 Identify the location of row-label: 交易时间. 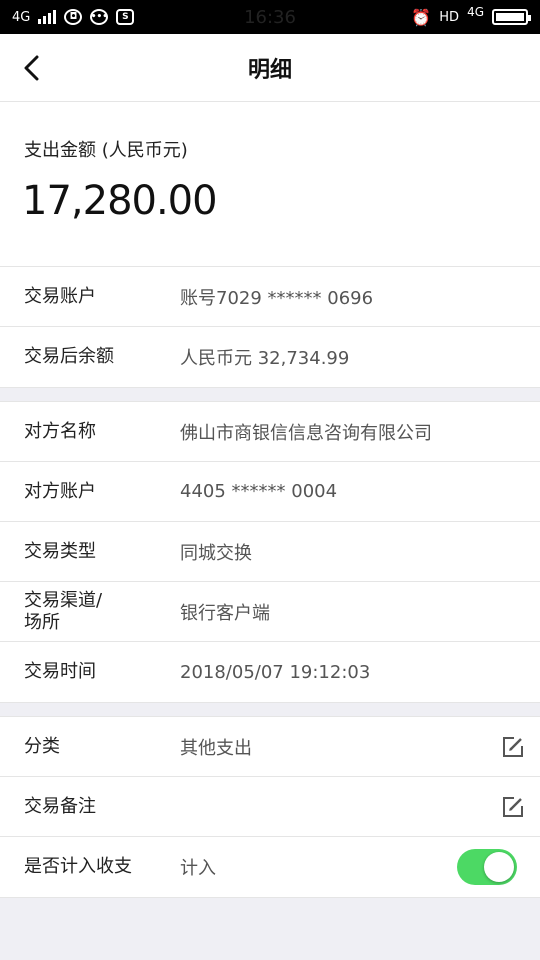
(60, 671).